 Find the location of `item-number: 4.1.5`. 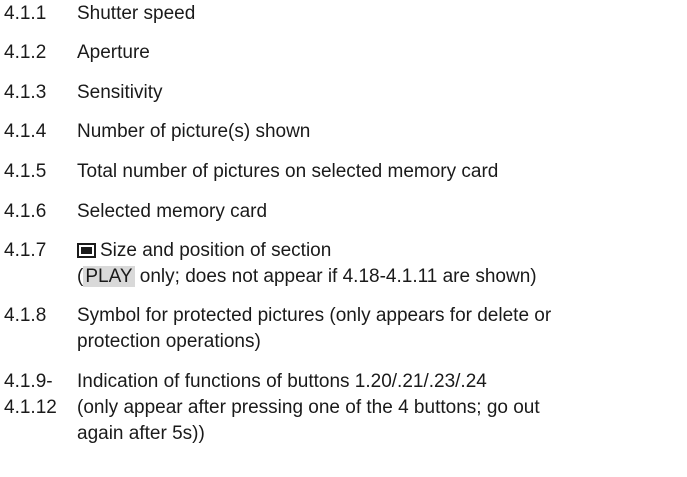

item-number: 4.1.5 is located at coordinates (25, 171).